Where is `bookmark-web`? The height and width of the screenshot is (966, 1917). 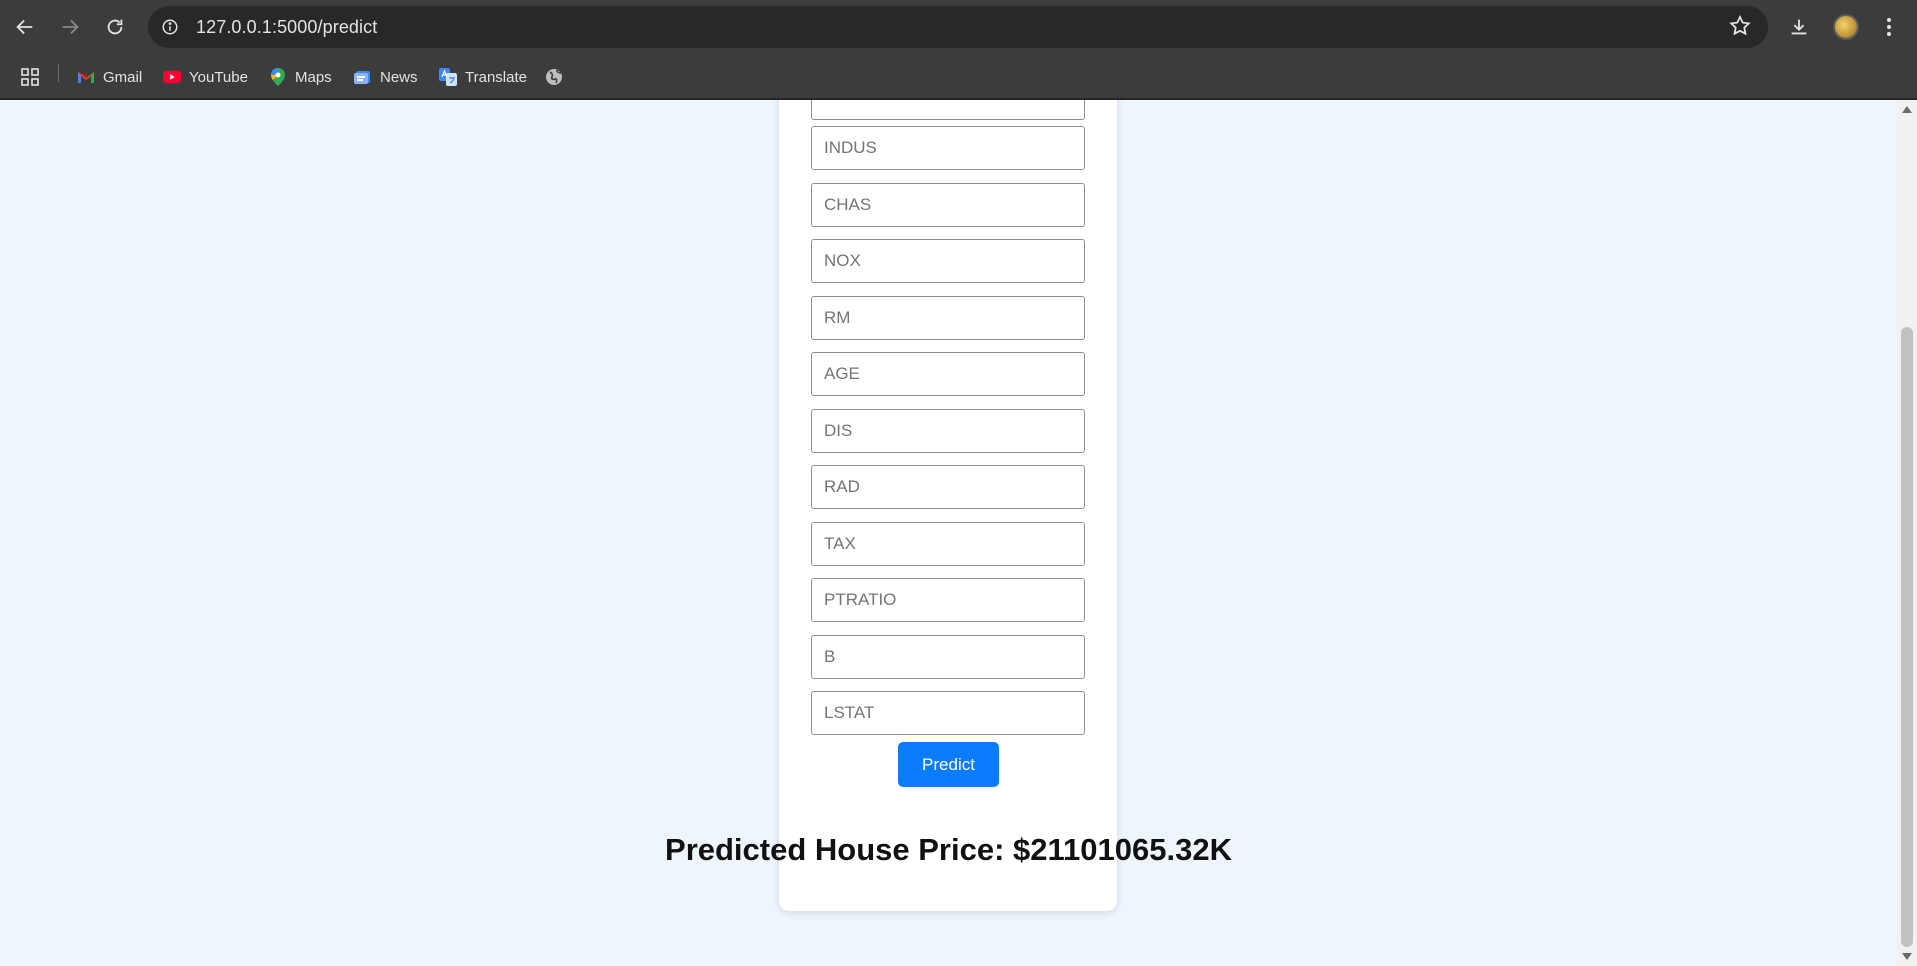 bookmark-web is located at coordinates (558, 77).